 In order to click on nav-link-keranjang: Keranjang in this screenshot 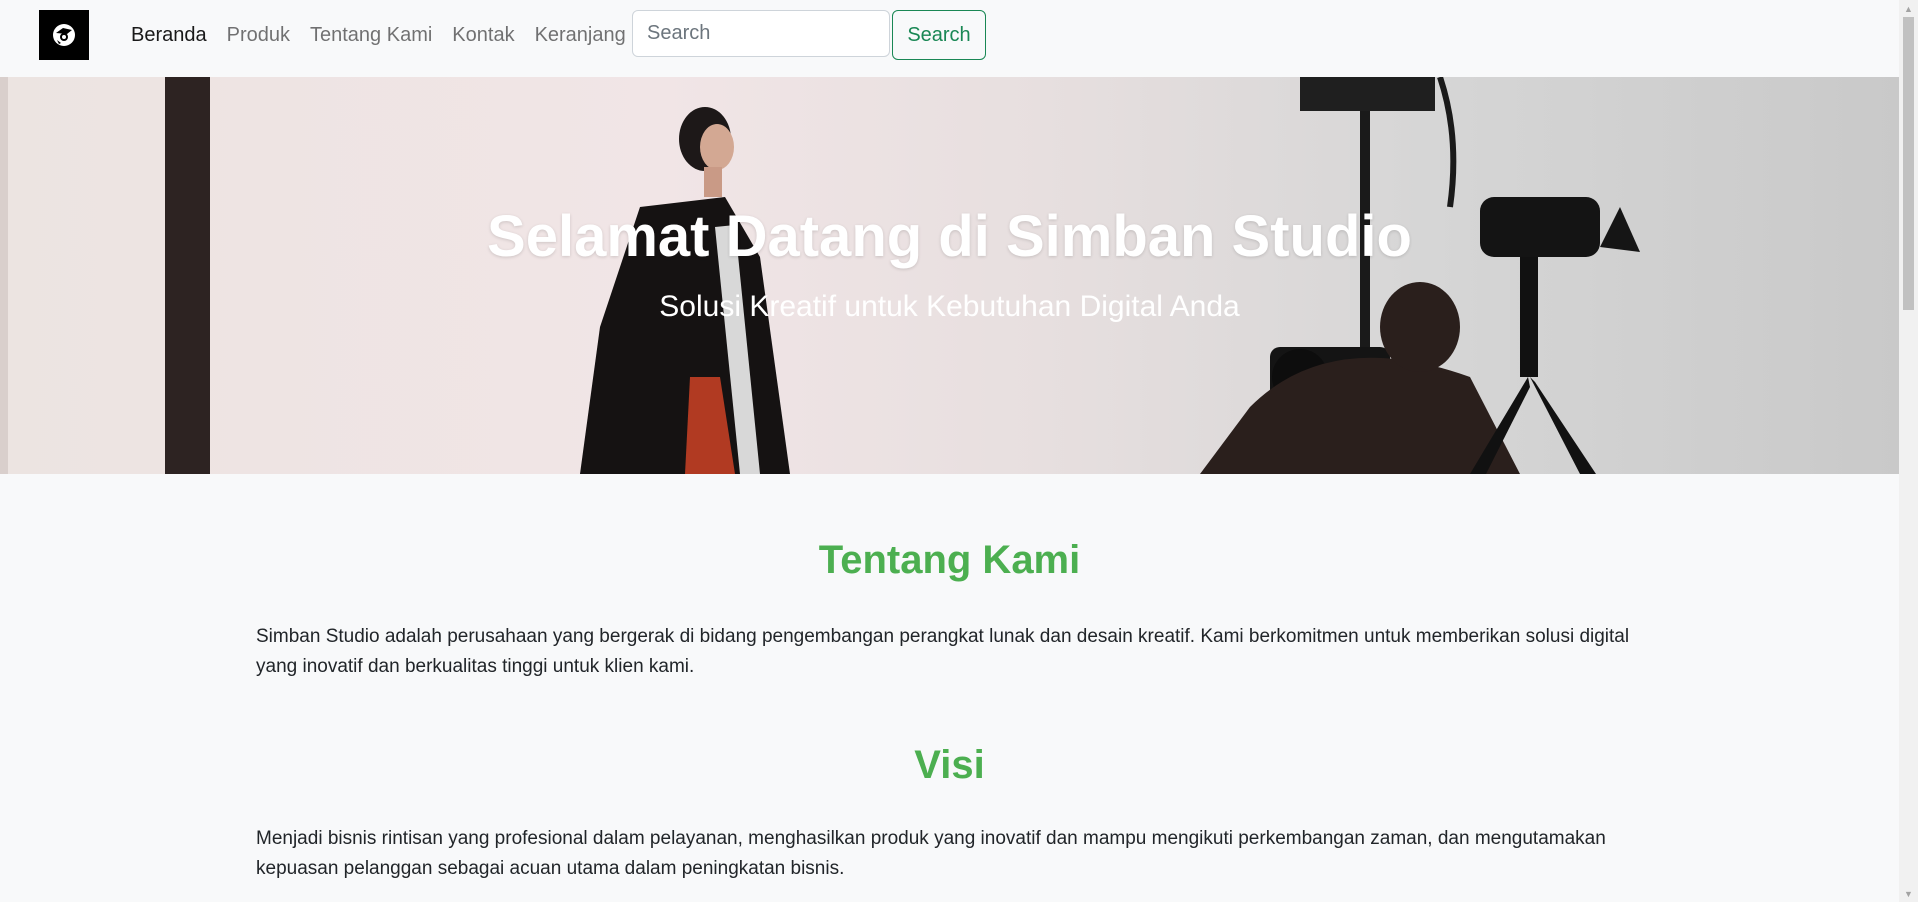, I will do `click(580, 35)`.